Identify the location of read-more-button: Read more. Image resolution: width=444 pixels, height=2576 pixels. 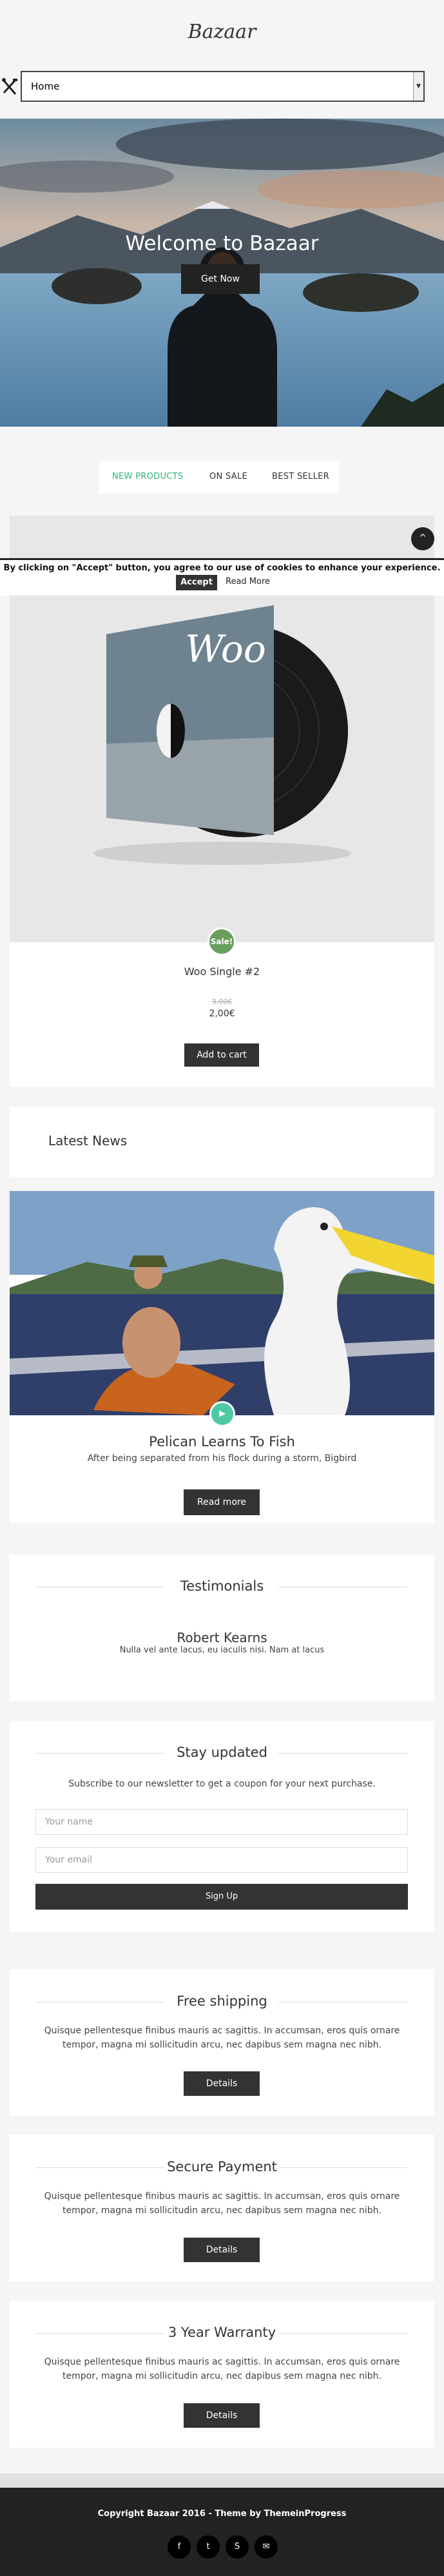
(222, 1502).